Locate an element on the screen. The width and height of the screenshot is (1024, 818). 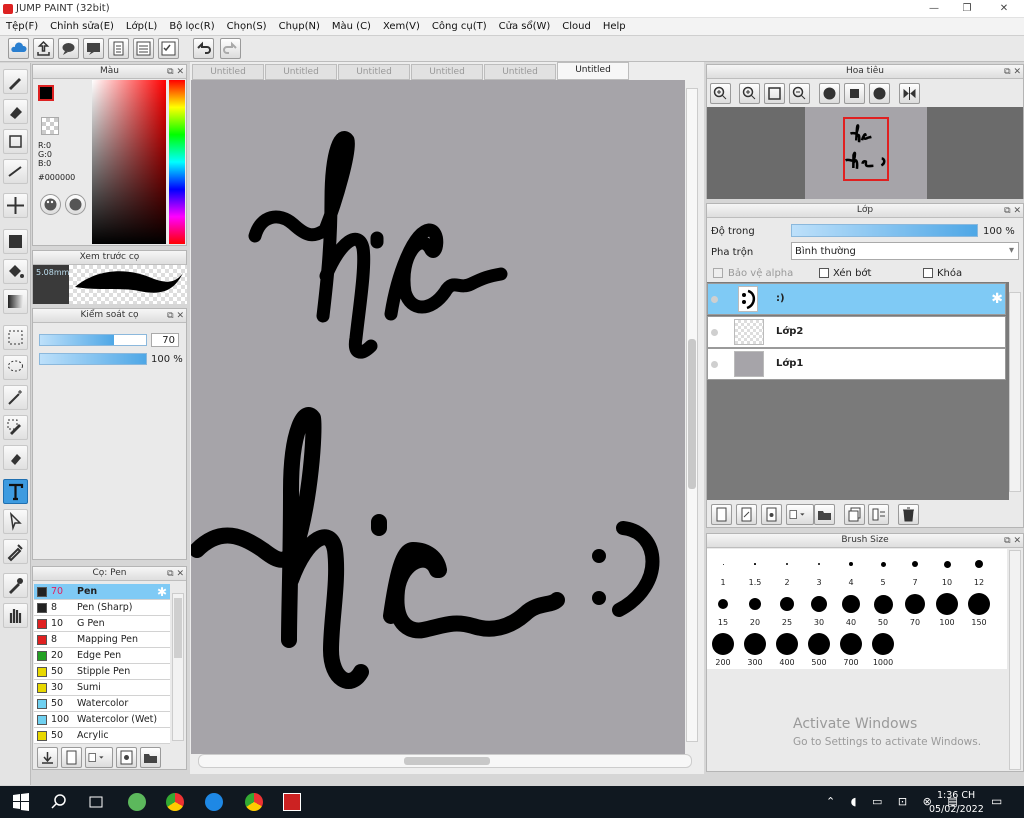
menu-file: Tệp(F) is located at coordinates (22, 27).